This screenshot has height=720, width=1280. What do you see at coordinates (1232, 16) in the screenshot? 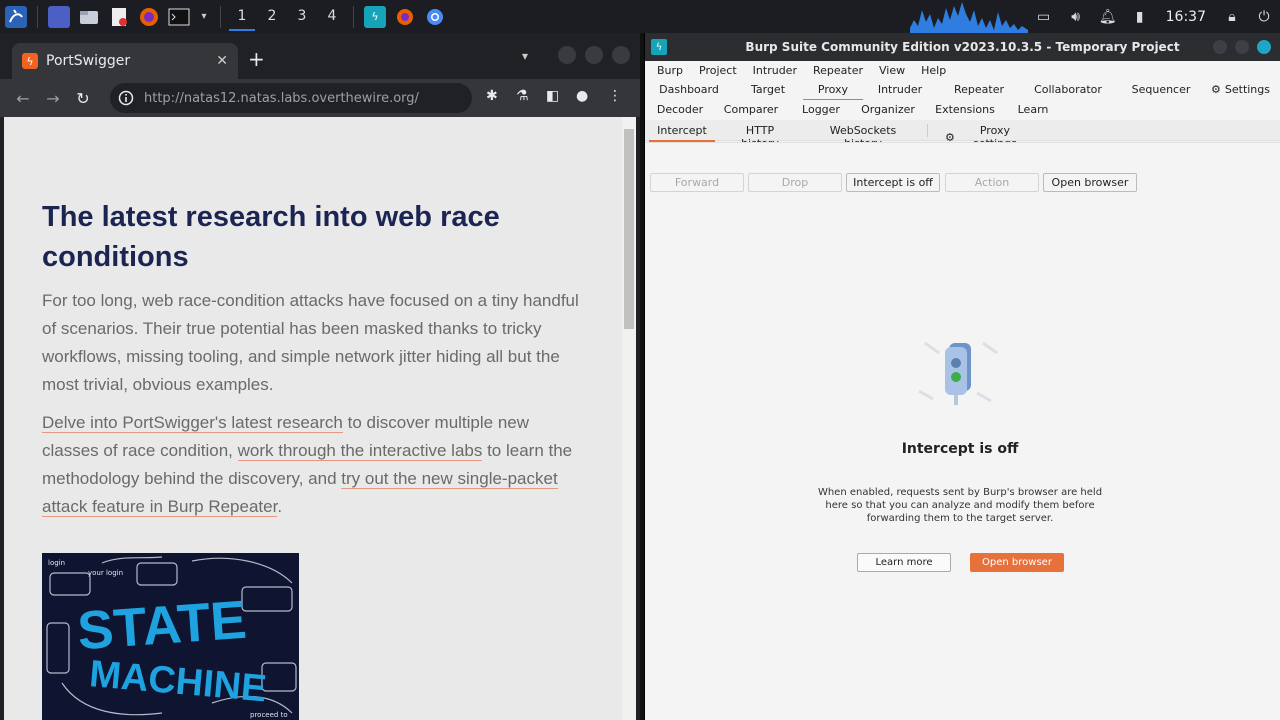
I see `lock-icon: 🔒︎` at bounding box center [1232, 16].